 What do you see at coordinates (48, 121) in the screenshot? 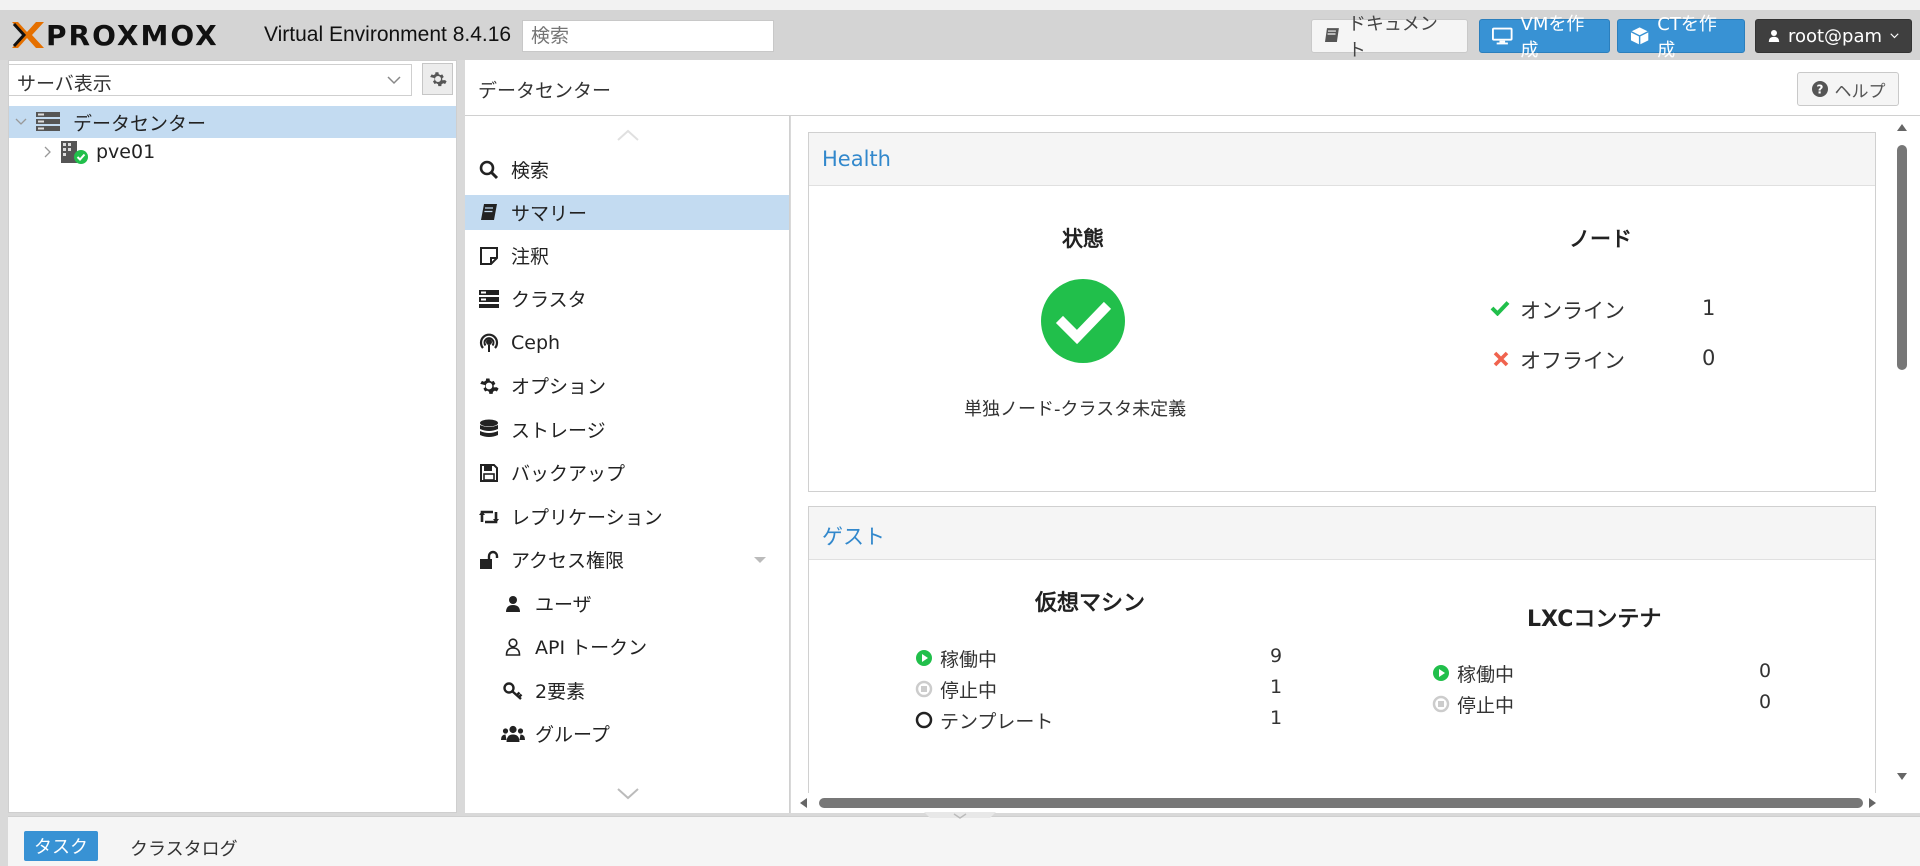
I see `server-stack-icon` at bounding box center [48, 121].